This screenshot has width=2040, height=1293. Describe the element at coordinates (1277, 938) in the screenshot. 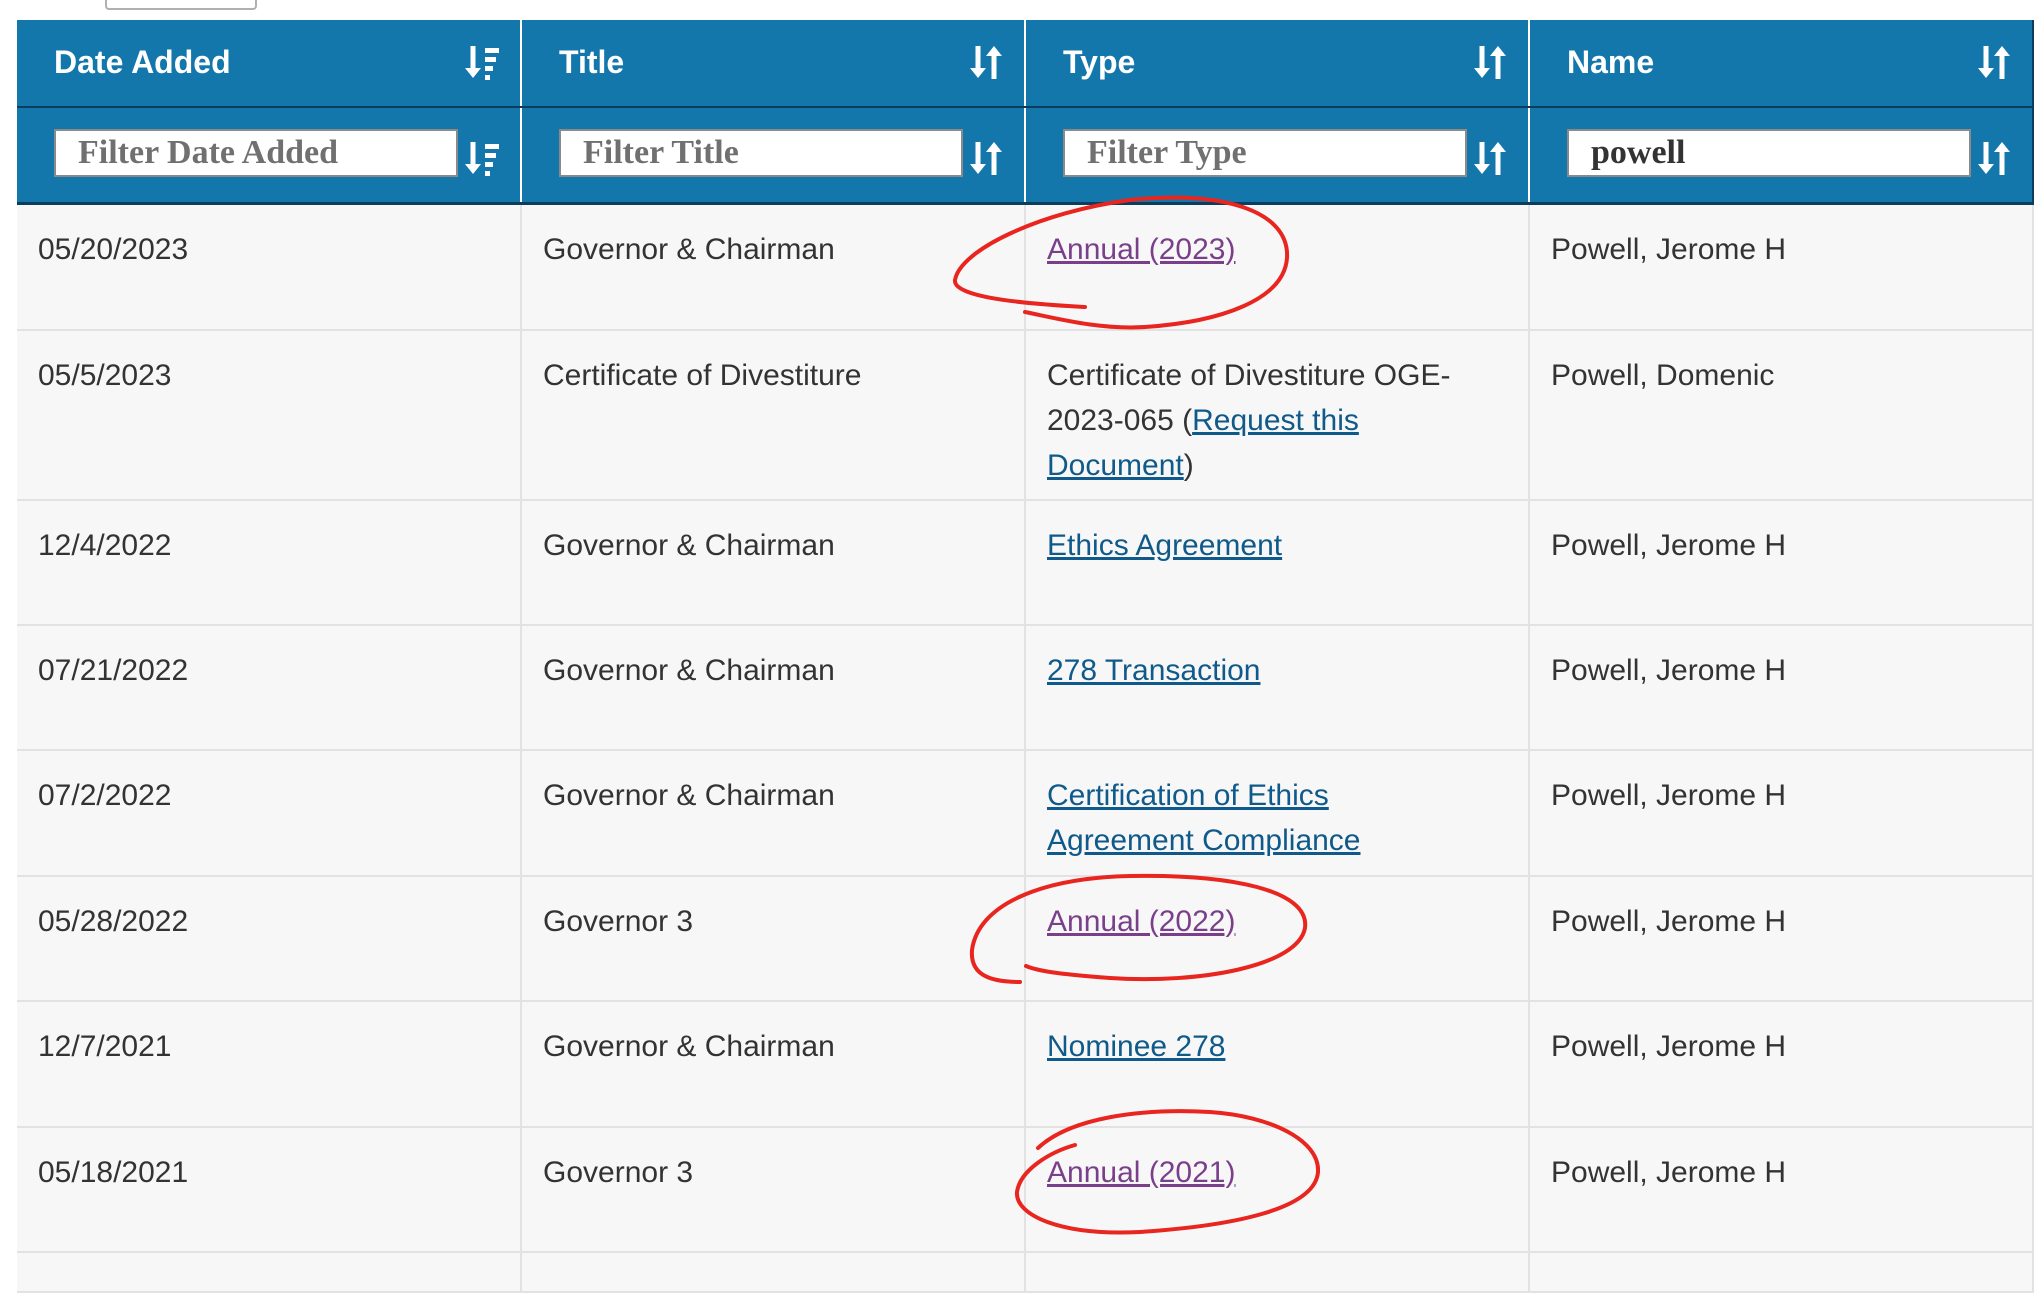

I see `type-cell: Annual (2022)` at that location.